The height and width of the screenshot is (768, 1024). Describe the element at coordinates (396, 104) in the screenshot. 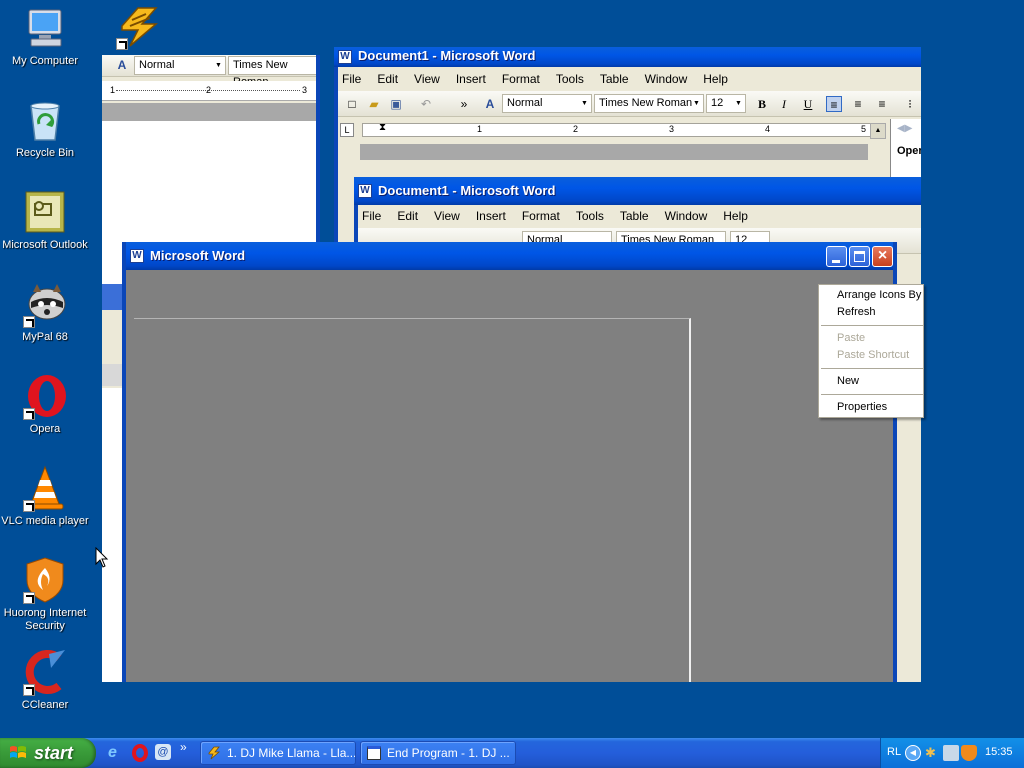

I see `save-icon: ▣` at that location.